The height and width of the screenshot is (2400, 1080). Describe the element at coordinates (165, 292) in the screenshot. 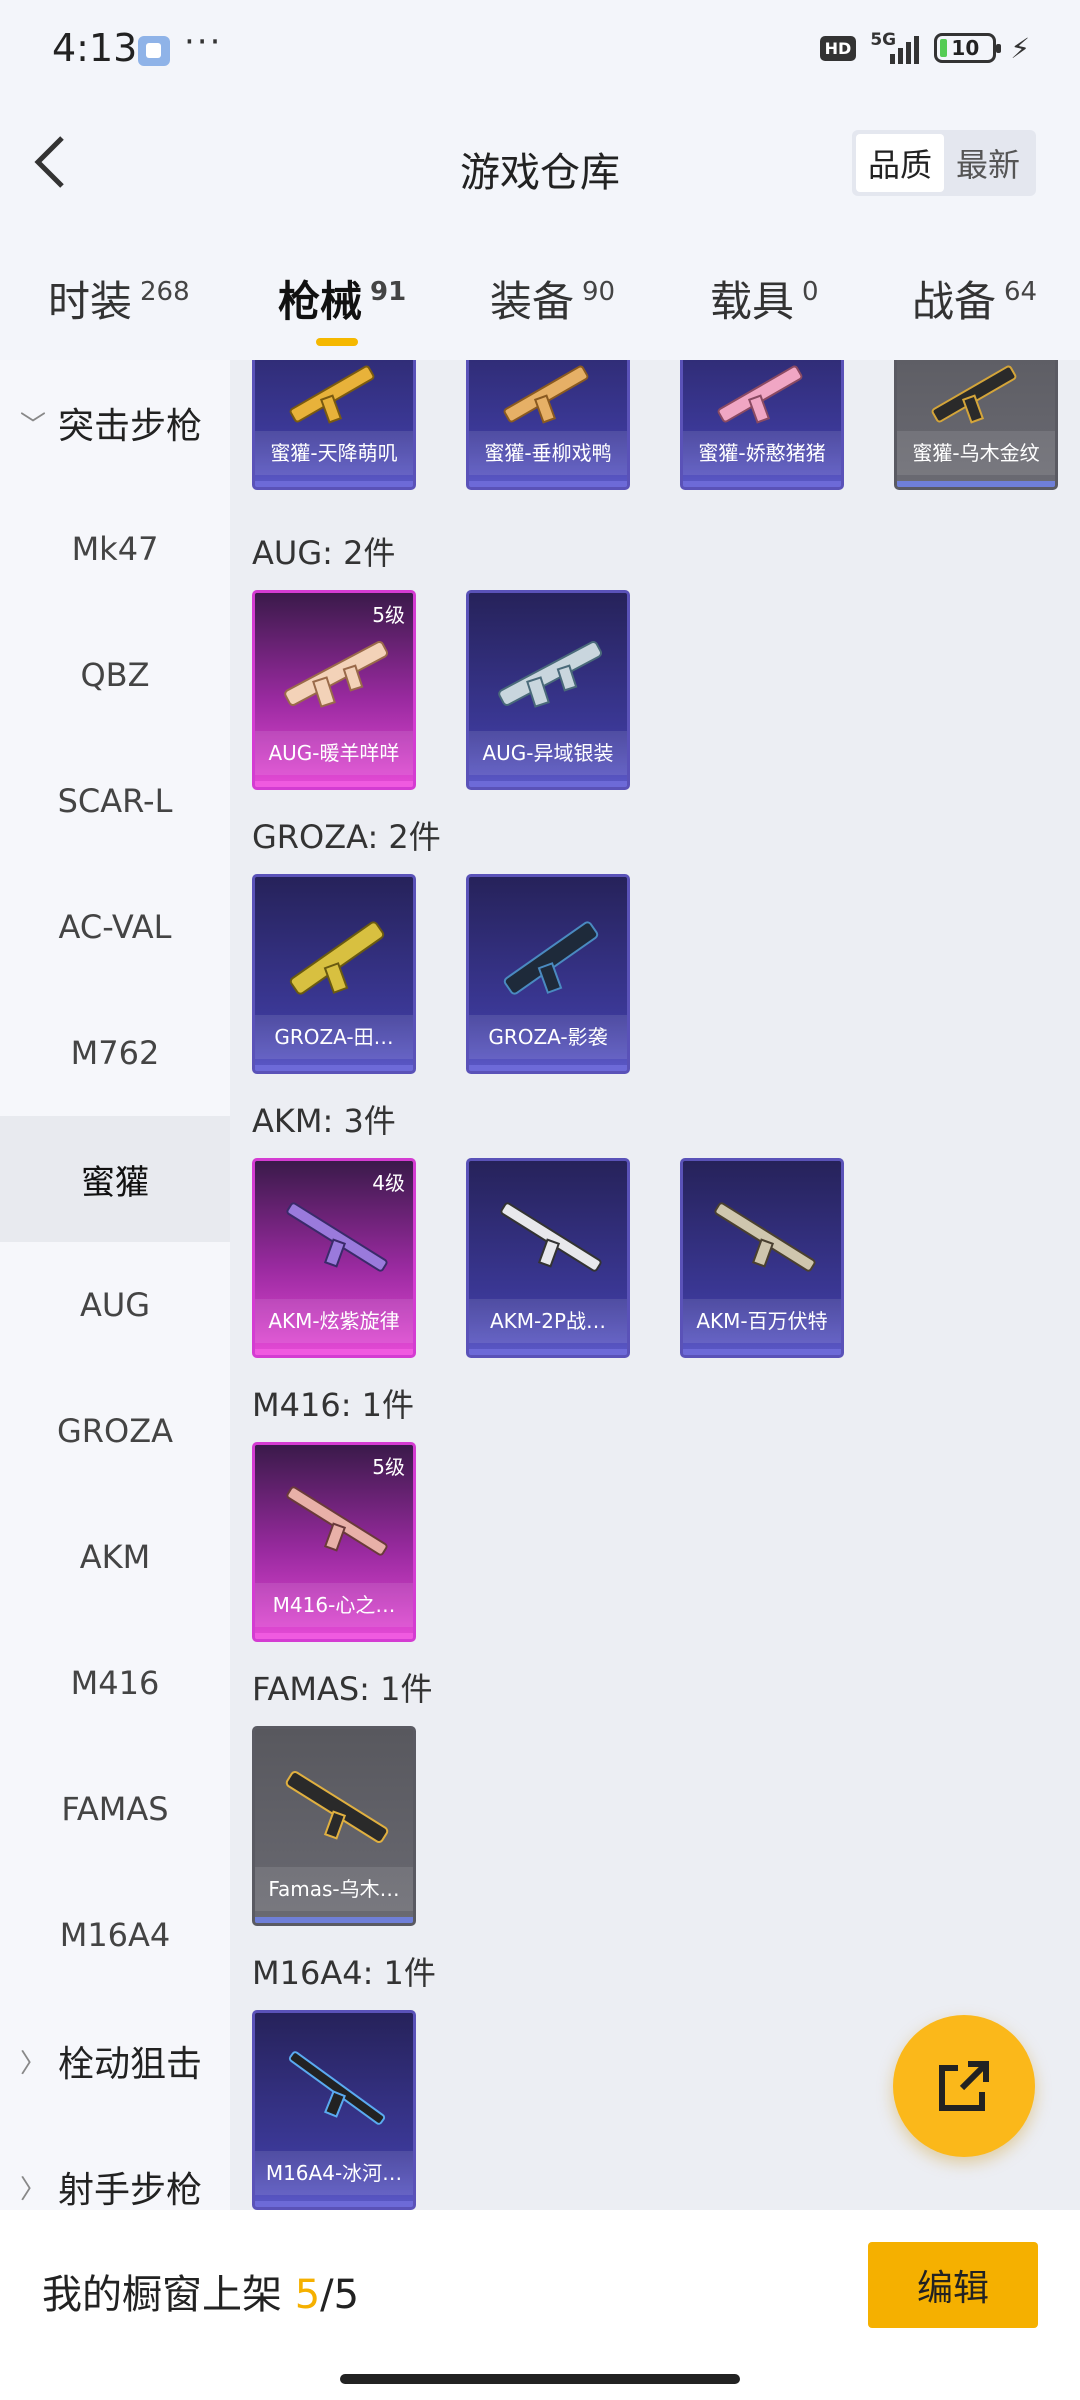

I see `tab-count: 268` at that location.